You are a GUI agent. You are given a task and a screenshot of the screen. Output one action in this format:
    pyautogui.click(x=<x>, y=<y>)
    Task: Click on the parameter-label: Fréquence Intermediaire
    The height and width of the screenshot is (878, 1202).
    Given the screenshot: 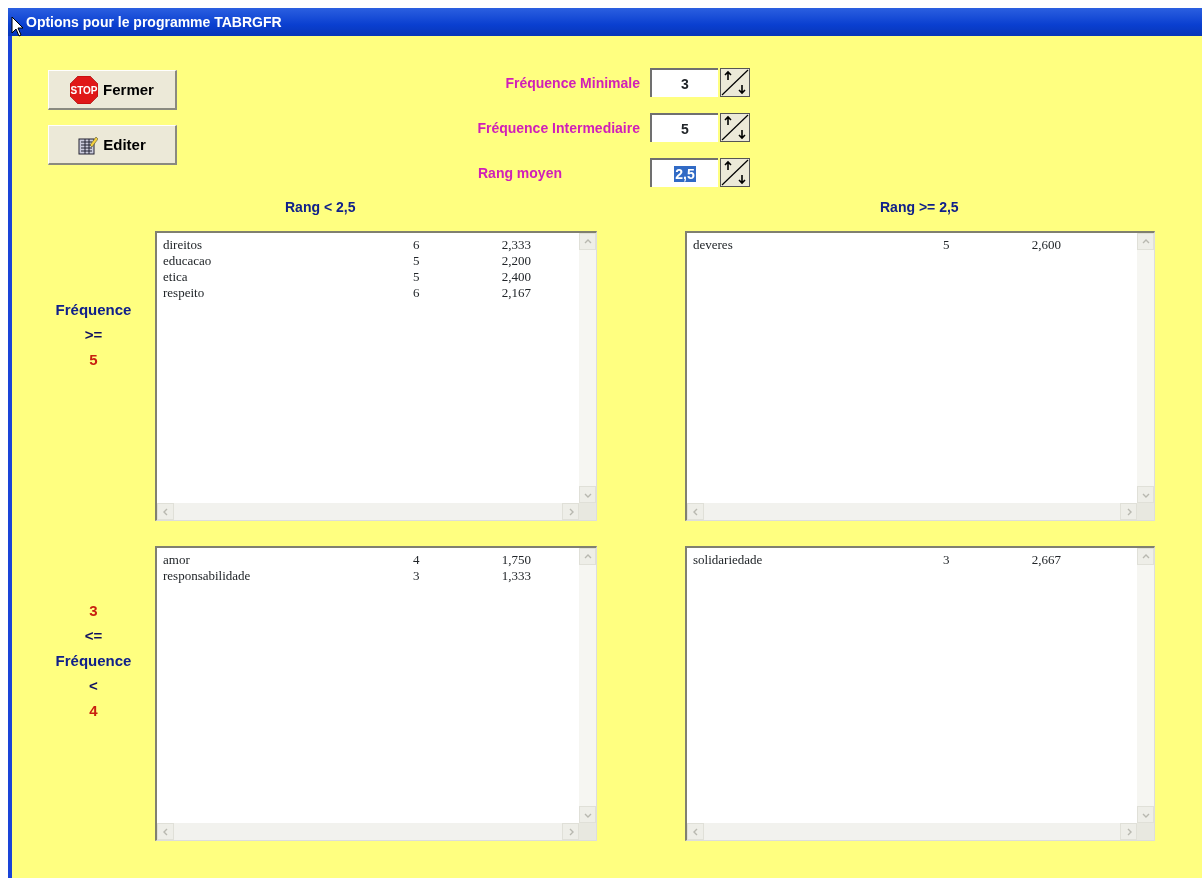 What is the action you would take?
    pyautogui.click(x=558, y=127)
    